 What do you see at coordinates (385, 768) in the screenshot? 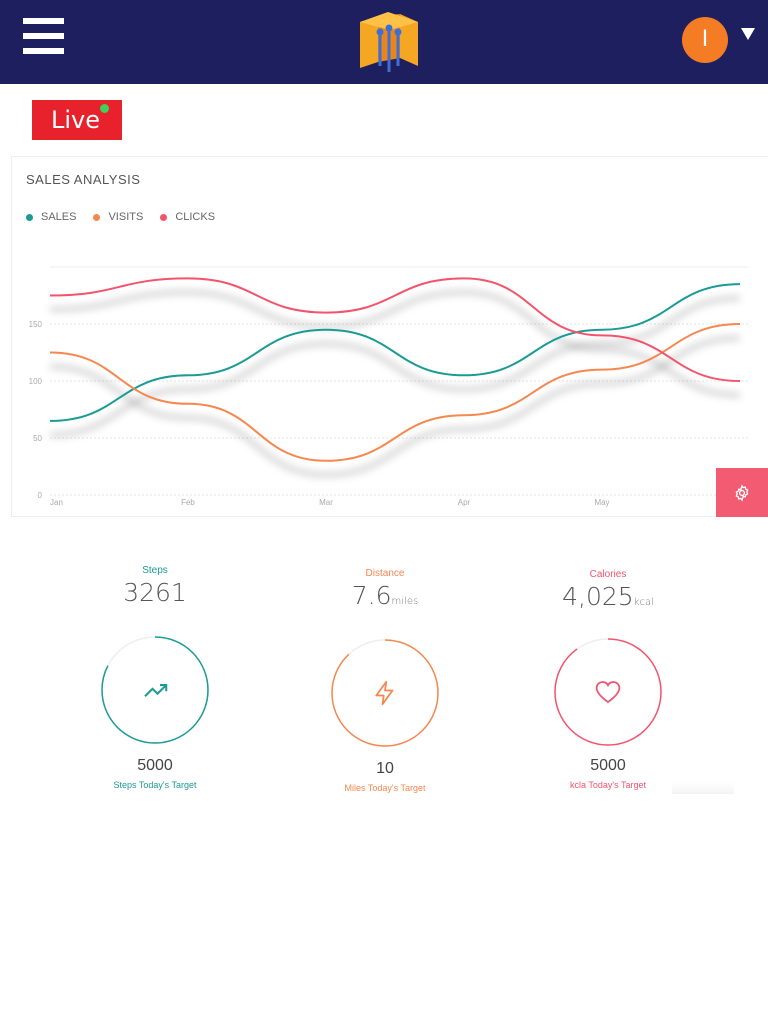
I see `target-value: 10` at bounding box center [385, 768].